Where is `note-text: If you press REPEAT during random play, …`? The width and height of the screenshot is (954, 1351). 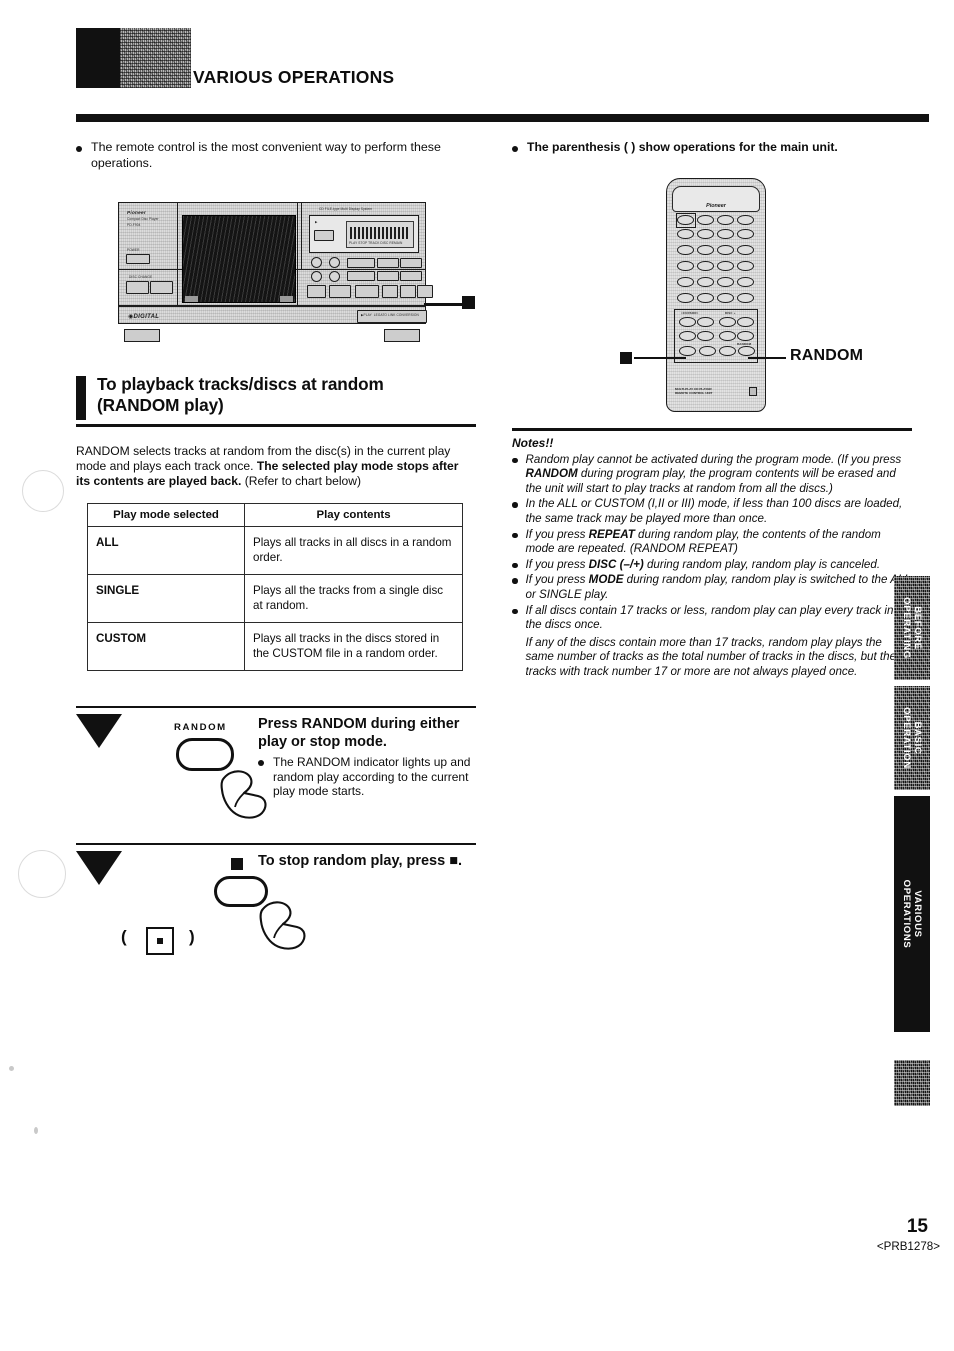
note-text: If you press REPEAT during random play, … is located at coordinates (703, 541).